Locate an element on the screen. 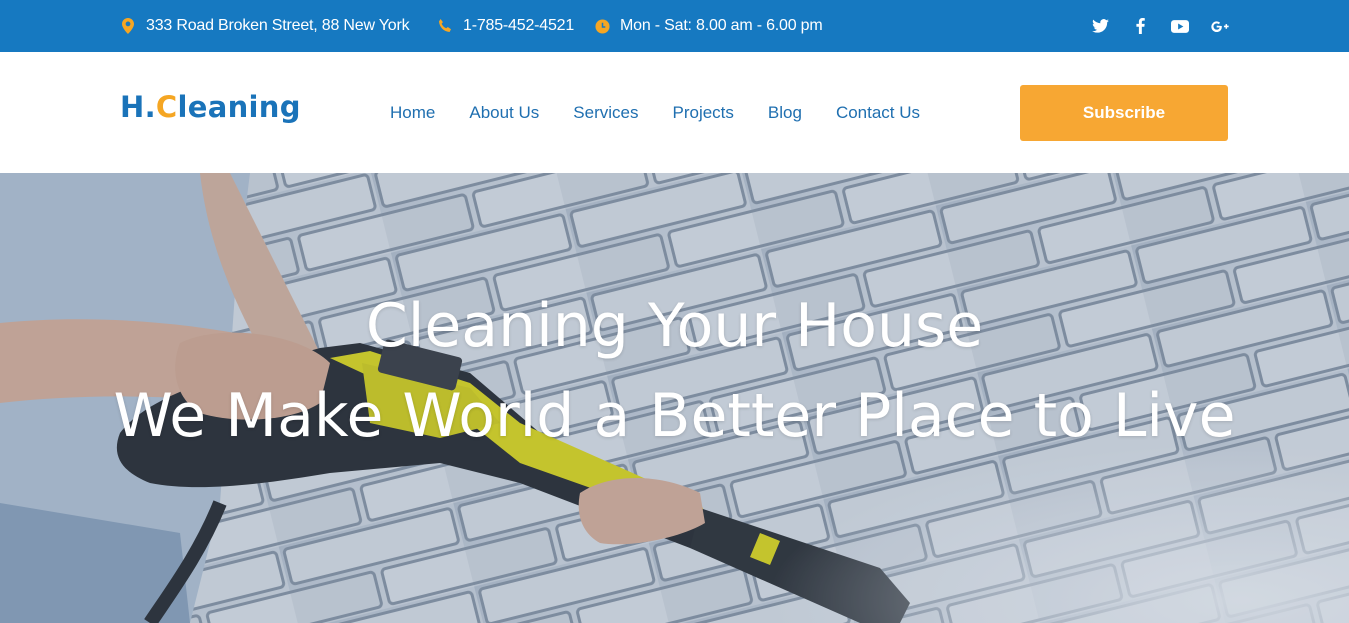 The image size is (1349, 623). phone-text: 1-785-452-4521 is located at coordinates (518, 26).